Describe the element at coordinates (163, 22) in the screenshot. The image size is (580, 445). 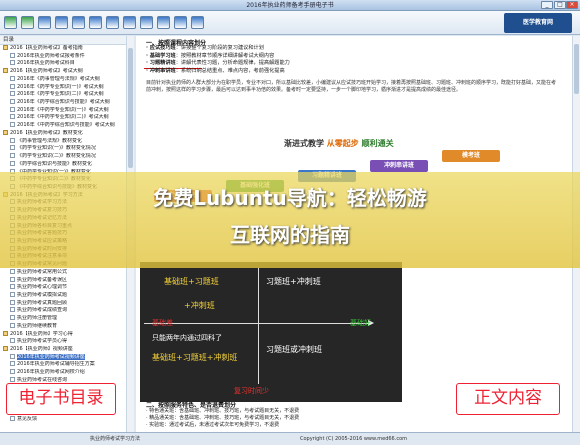
I see `find-button` at that location.